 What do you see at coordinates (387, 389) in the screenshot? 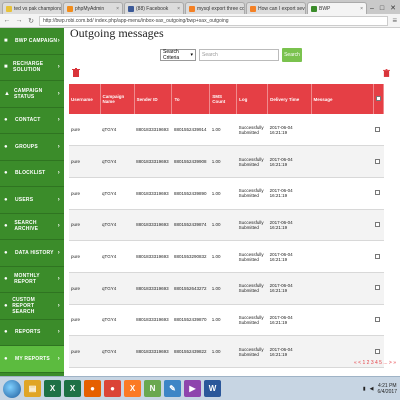
I see `clock: 4:21 PM 6/4/2017` at bounding box center [387, 389].